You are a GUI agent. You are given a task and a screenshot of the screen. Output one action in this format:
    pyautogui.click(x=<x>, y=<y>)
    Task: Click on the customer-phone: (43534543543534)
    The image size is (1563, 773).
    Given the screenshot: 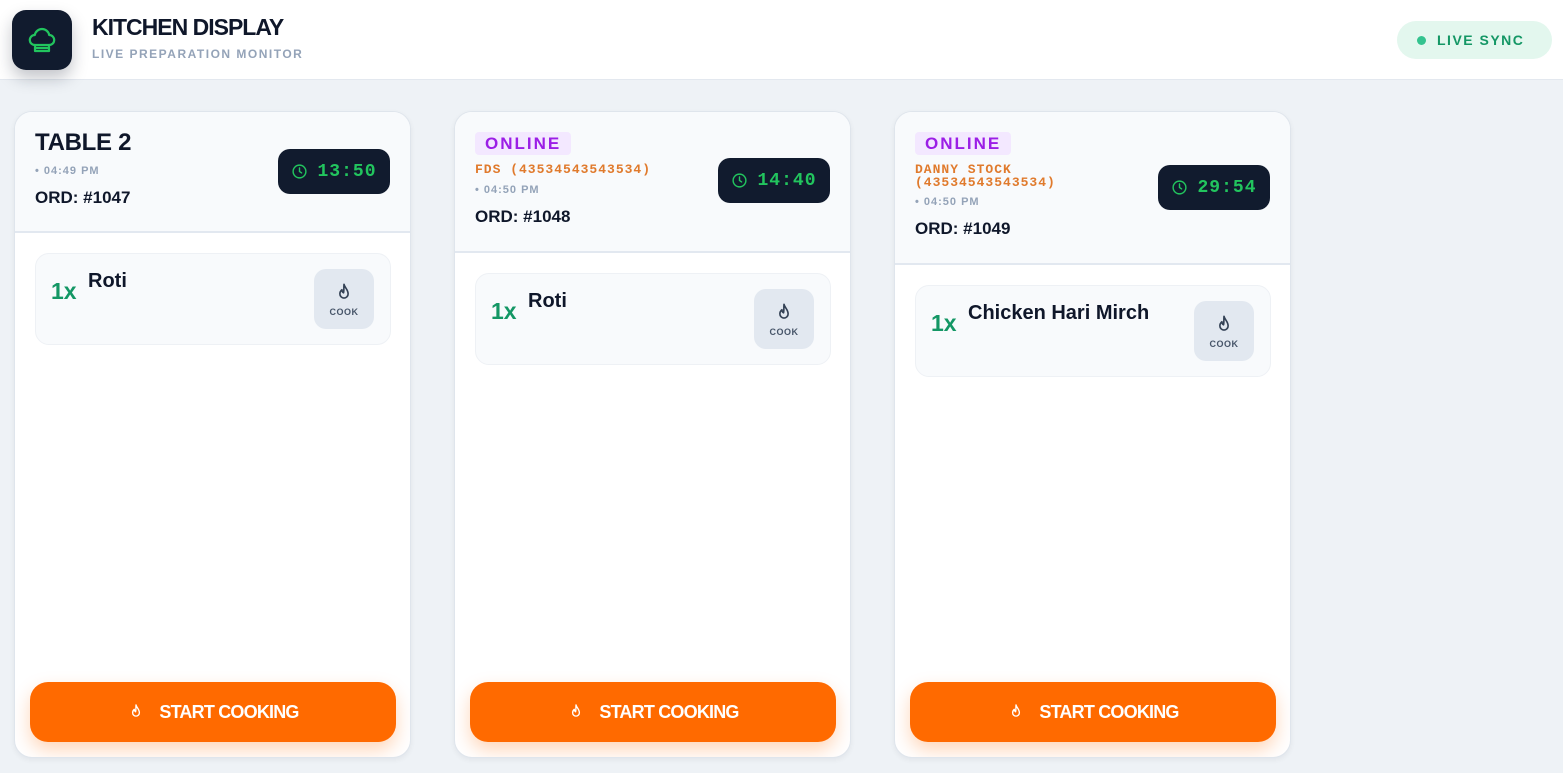 What is the action you would take?
    pyautogui.click(x=985, y=182)
    